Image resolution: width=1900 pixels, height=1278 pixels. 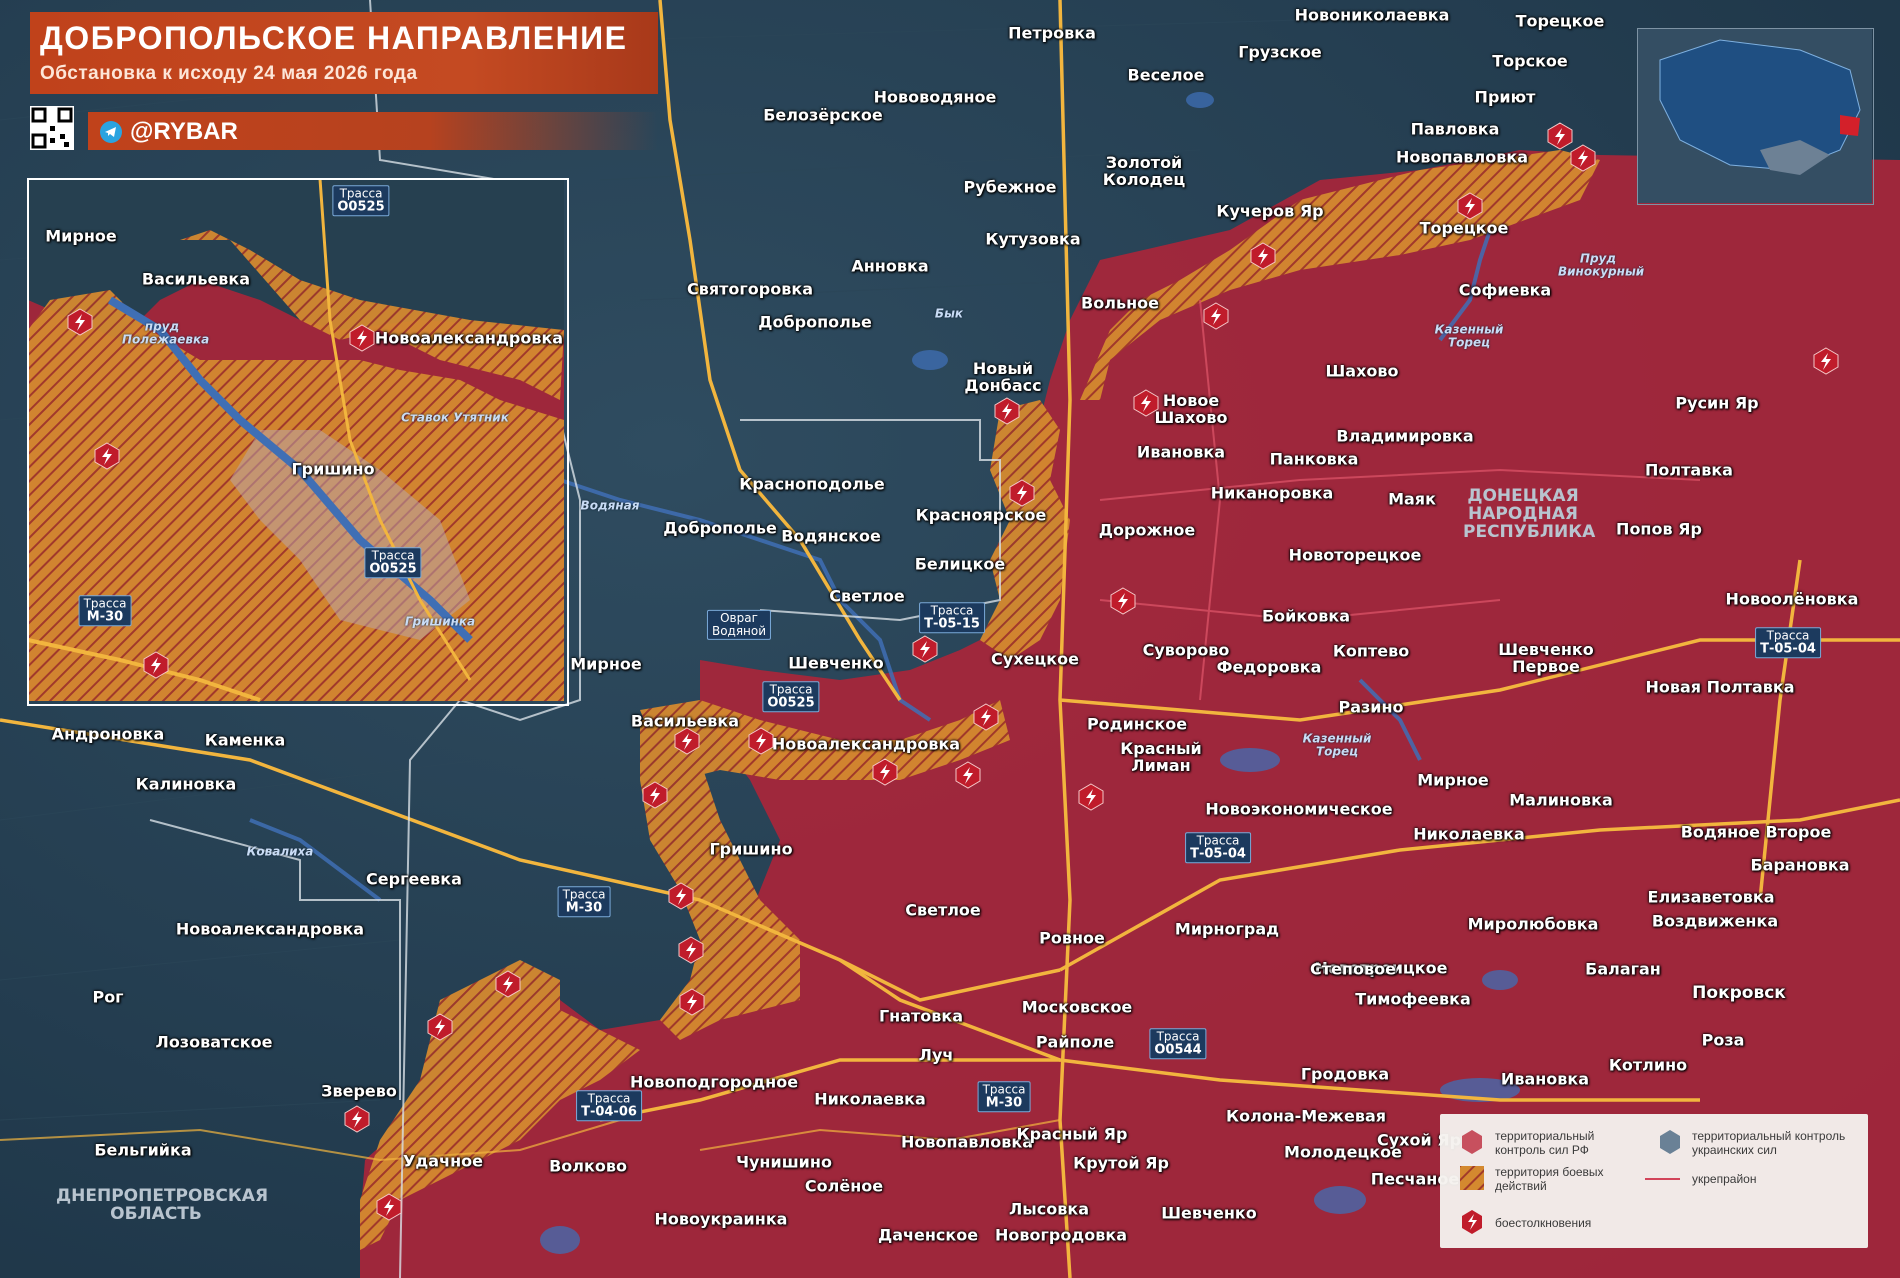 I want to click on legend-fort: укрепрайон, so click(x=1724, y=1179).